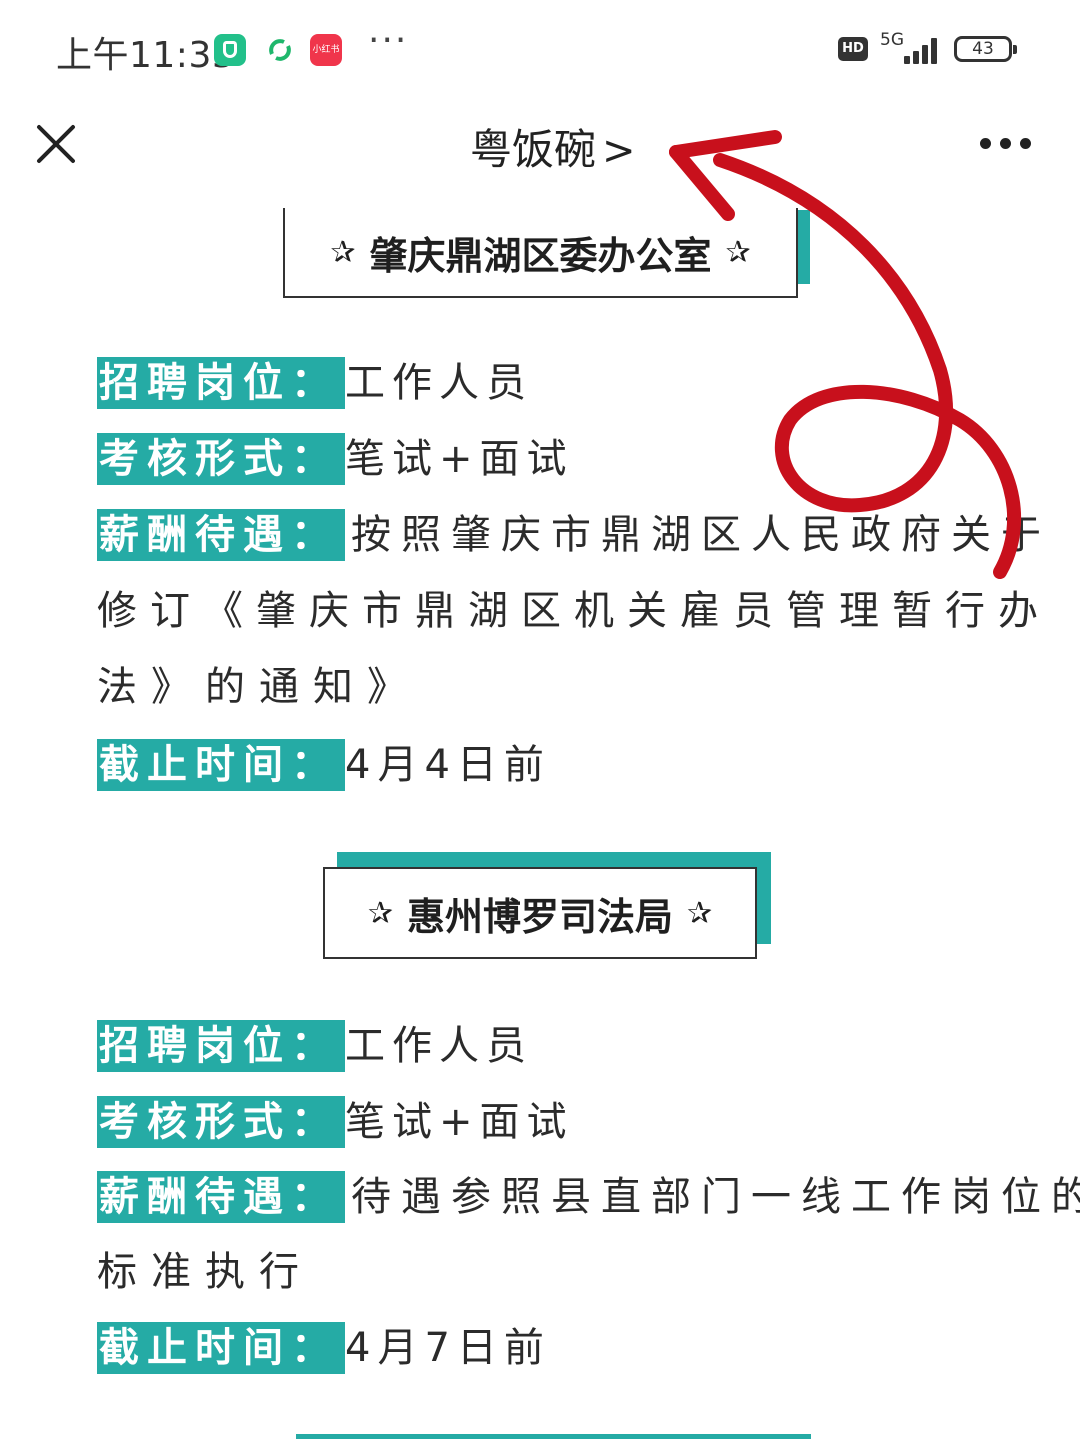 This screenshot has width=1080, height=1439. What do you see at coordinates (715, 1197) in the screenshot?
I see `field-value: 待遇参照县直部门一线工作岗位的` at bounding box center [715, 1197].